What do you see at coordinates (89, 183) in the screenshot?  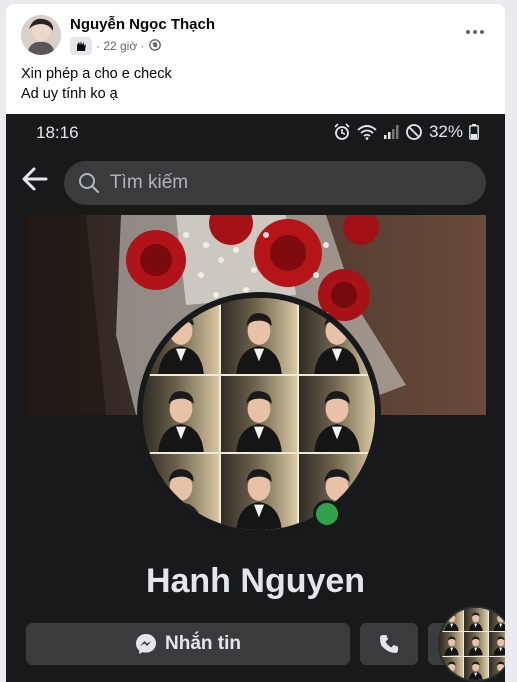 I see `search-icon` at bounding box center [89, 183].